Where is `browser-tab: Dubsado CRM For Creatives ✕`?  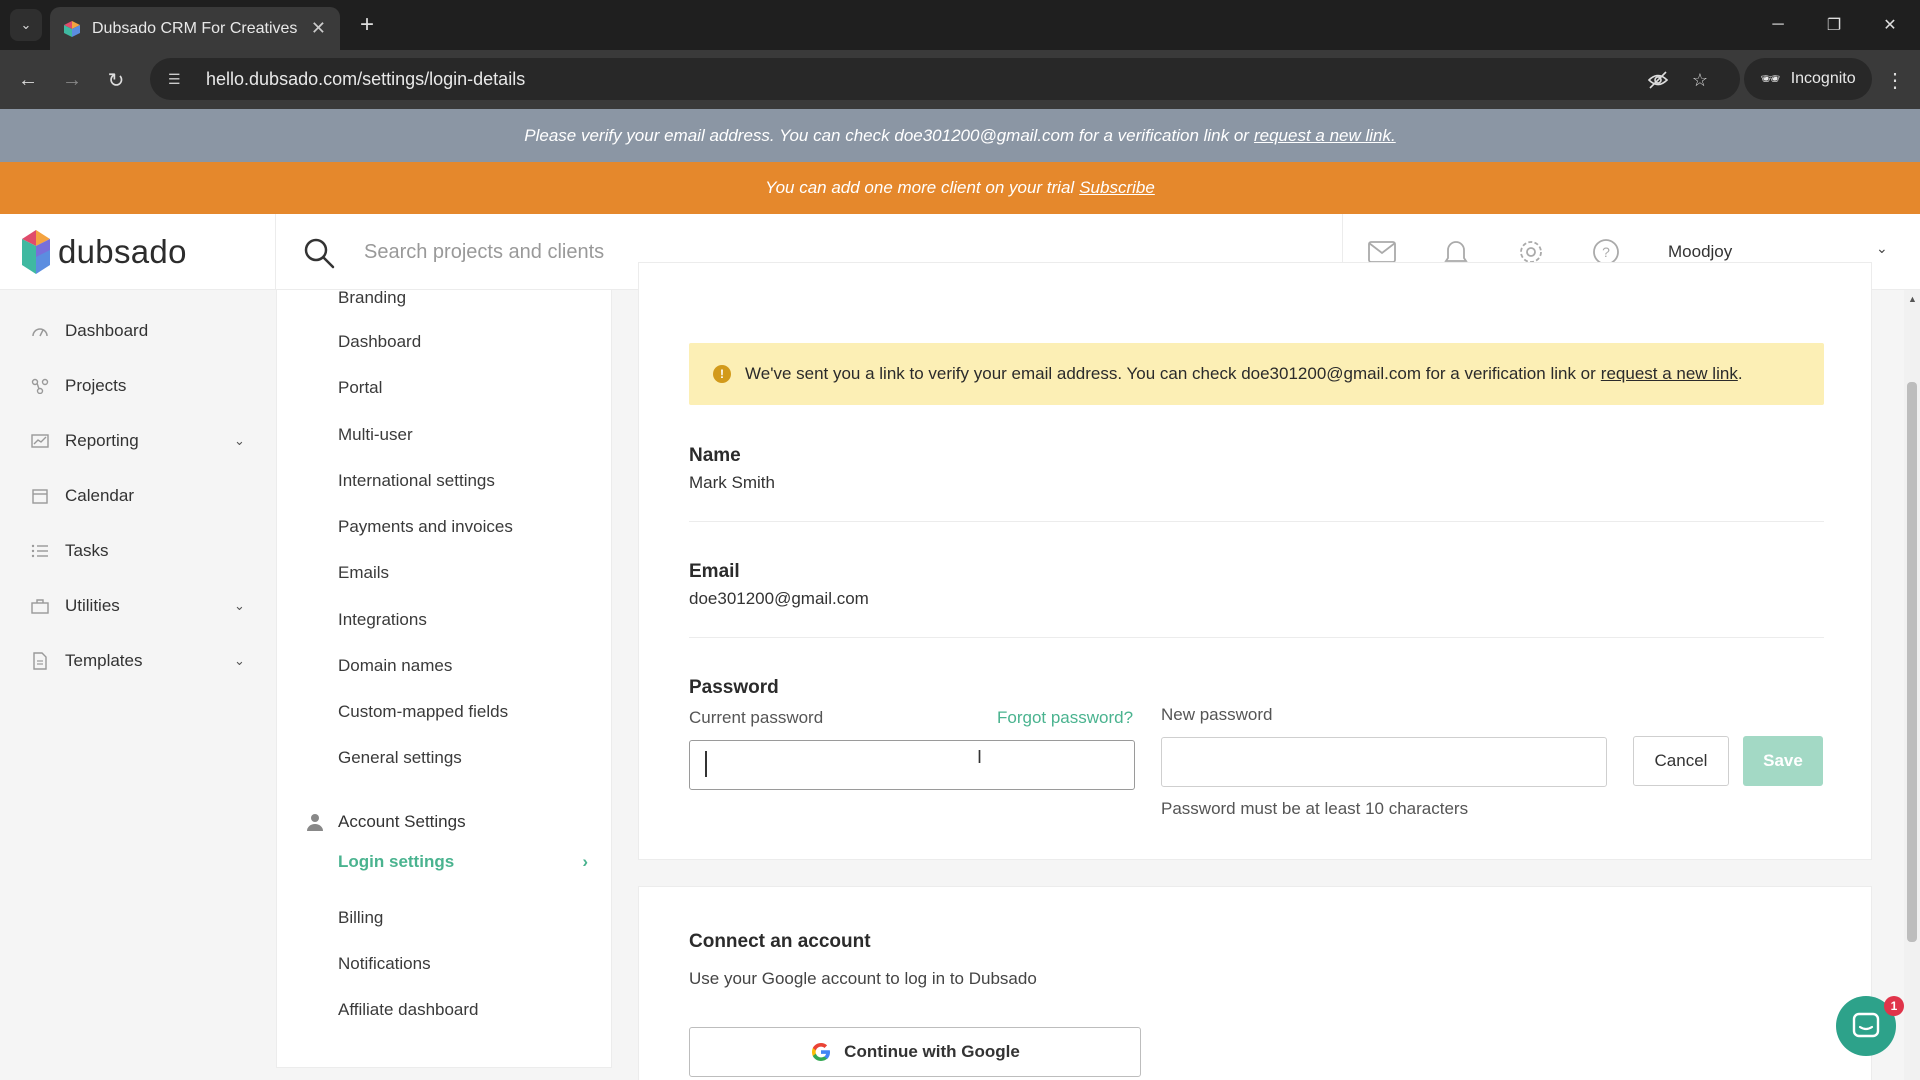
browser-tab: Dubsado CRM For Creatives ✕ is located at coordinates (195, 28).